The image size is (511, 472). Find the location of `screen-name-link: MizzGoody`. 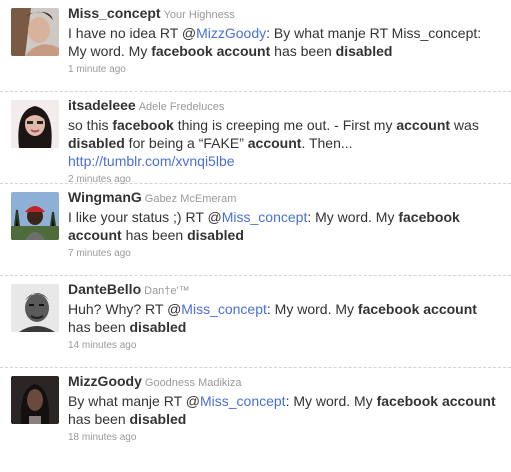

screen-name-link: MizzGoody is located at coordinates (105, 381).